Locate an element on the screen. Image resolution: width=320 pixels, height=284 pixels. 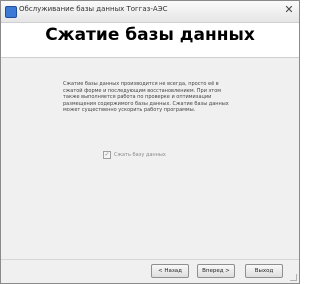
title-bar: Обслуживание базы данных Тоггаз-АЭС ✕ is located at coordinates (150, 12).